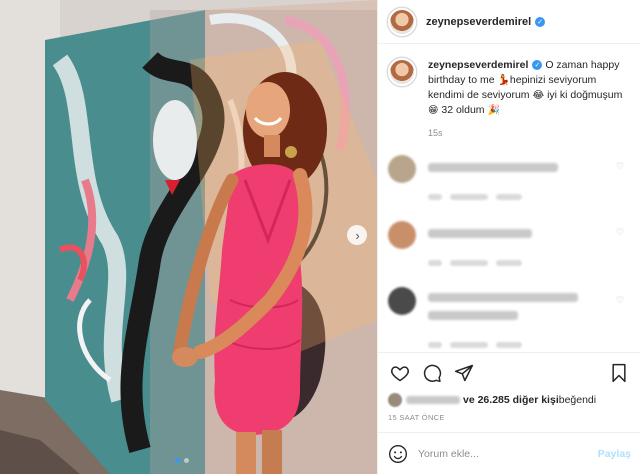  Describe the element at coordinates (583, 95) in the screenshot. I see `caption-text-3: iyi ki doğmuşum` at that location.